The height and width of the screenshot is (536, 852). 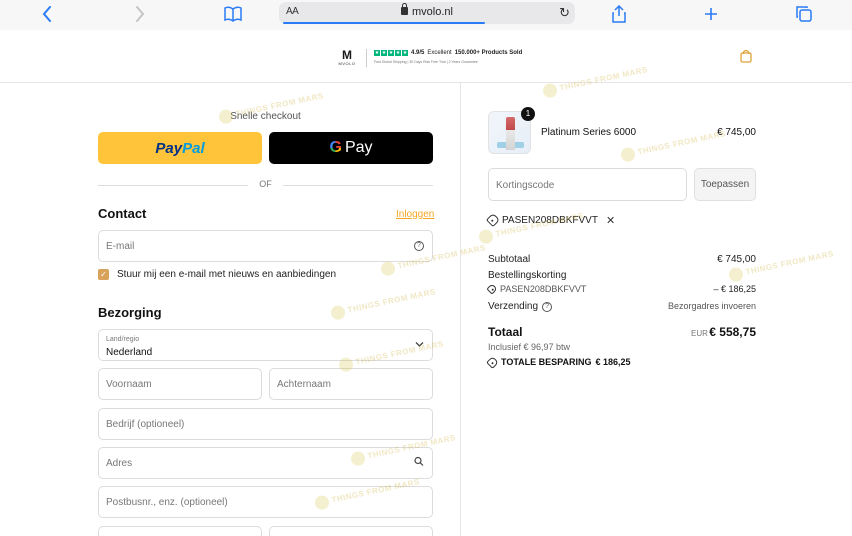 What do you see at coordinates (233, 14) in the screenshot?
I see `bookmarks-icon` at bounding box center [233, 14].